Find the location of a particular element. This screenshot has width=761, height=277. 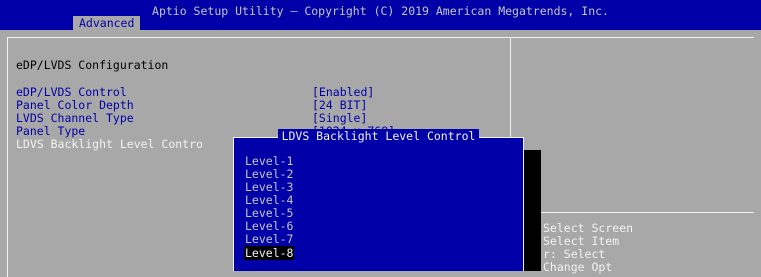

setting-label-edp-lvds-control: eDP/LVDS Control is located at coordinates (71, 92).